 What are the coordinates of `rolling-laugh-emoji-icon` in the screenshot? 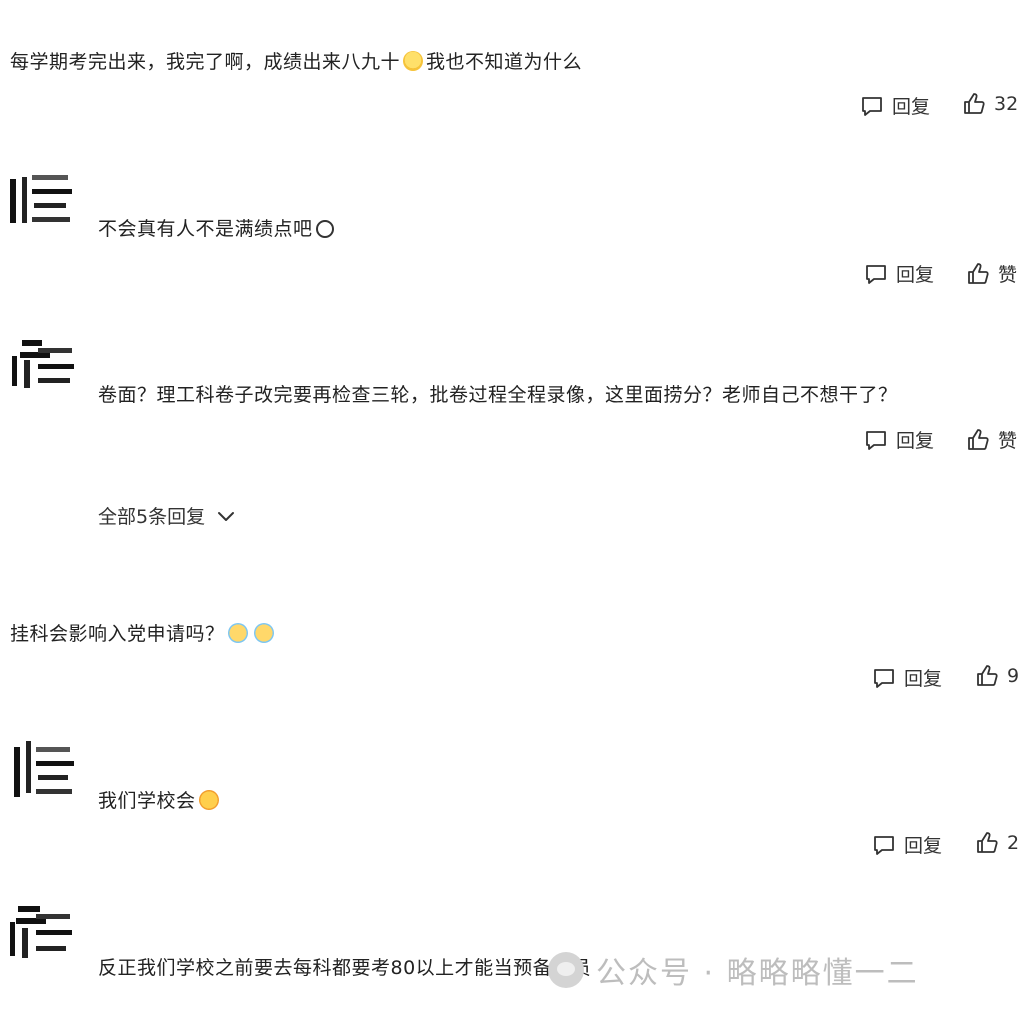 It's located at (208, 800).